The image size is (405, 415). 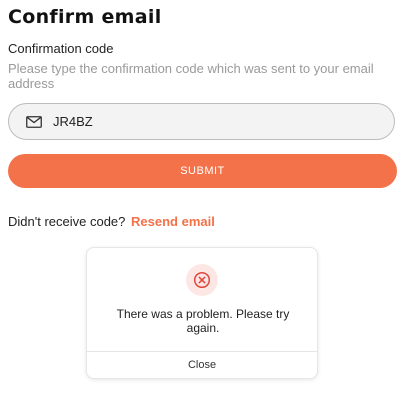 What do you see at coordinates (61, 48) in the screenshot?
I see `confirmation-code-label: Confirmation code` at bounding box center [61, 48].